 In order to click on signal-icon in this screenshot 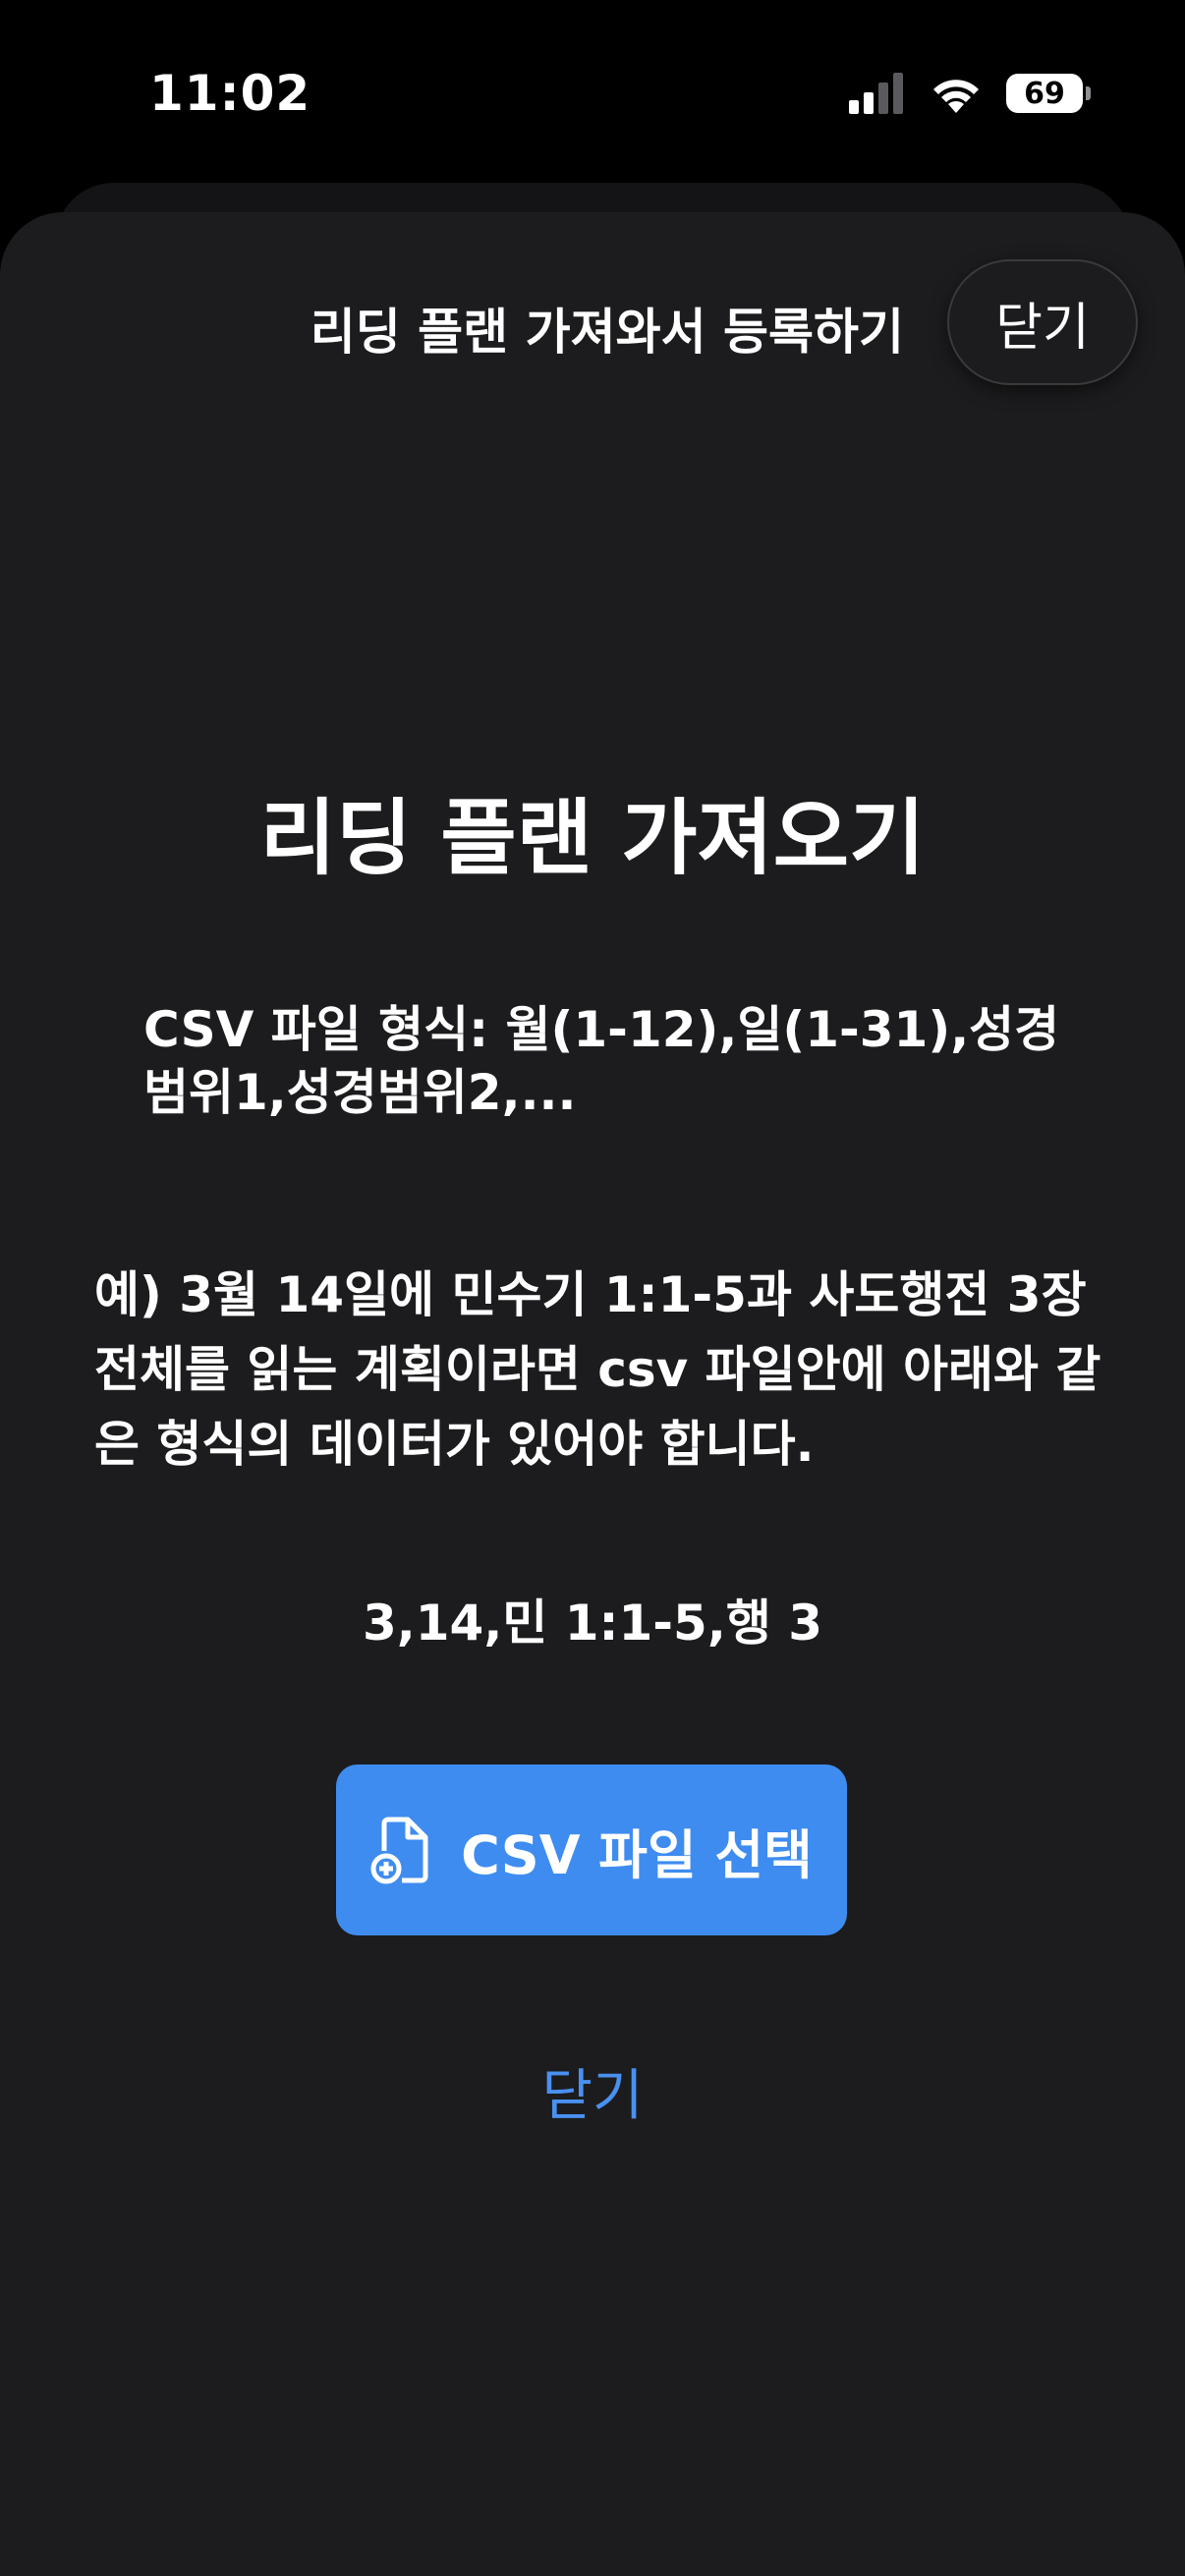, I will do `click(876, 93)`.